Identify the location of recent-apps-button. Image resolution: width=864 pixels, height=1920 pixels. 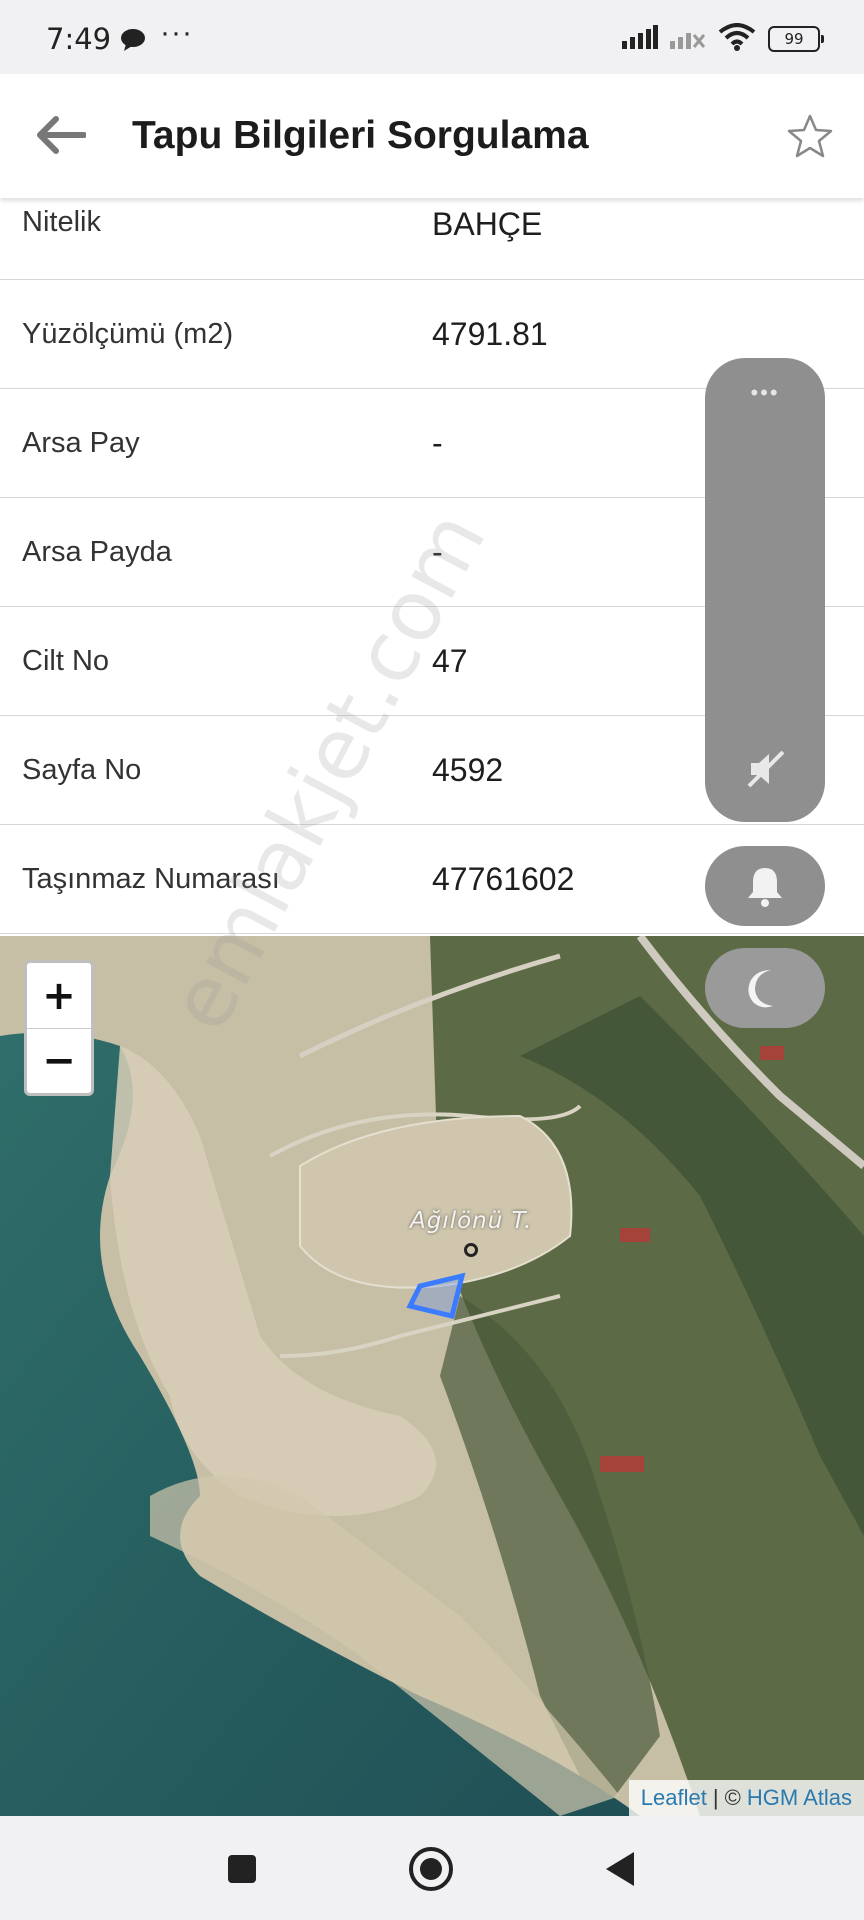
(242, 1869).